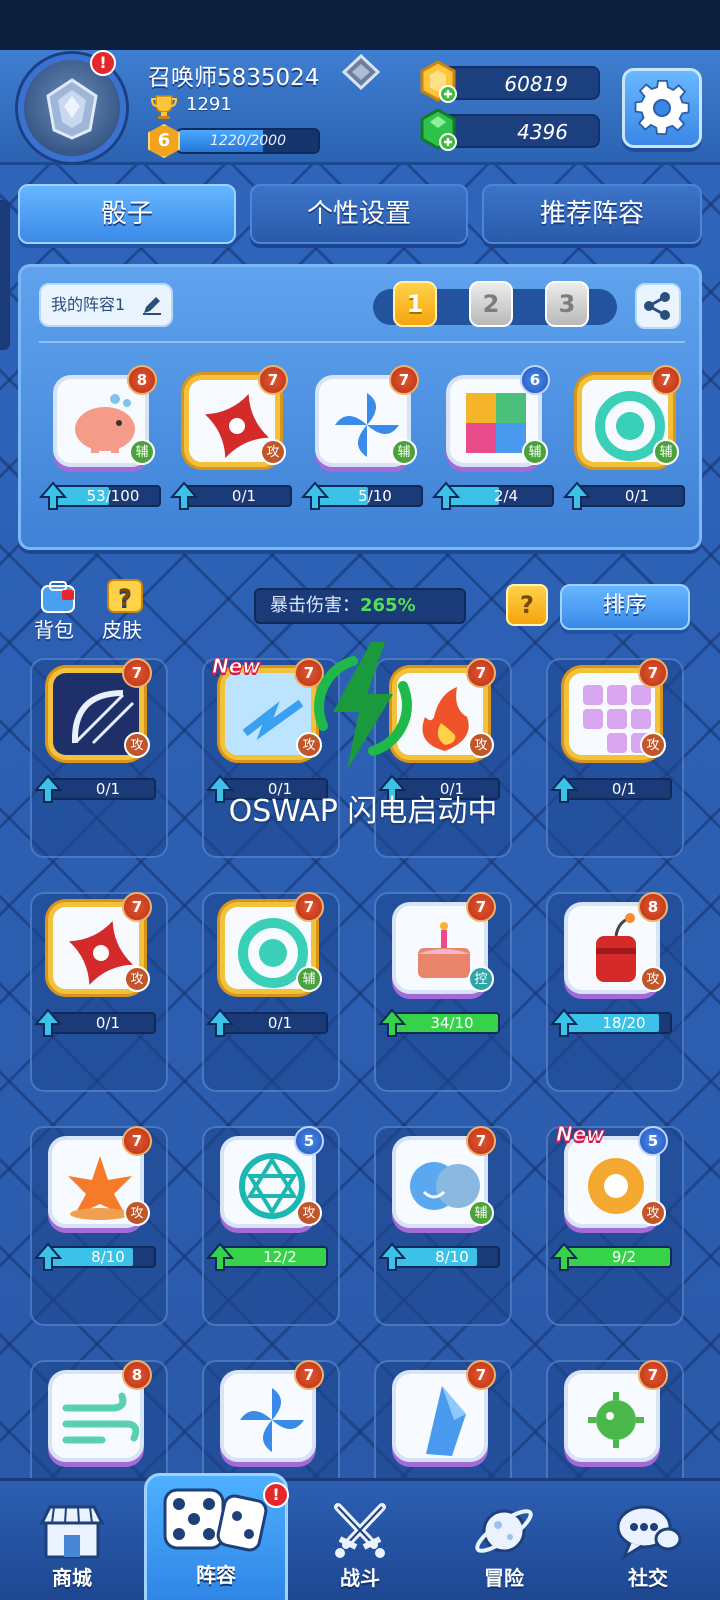  I want to click on dice-level-badge: 6, so click(535, 380).